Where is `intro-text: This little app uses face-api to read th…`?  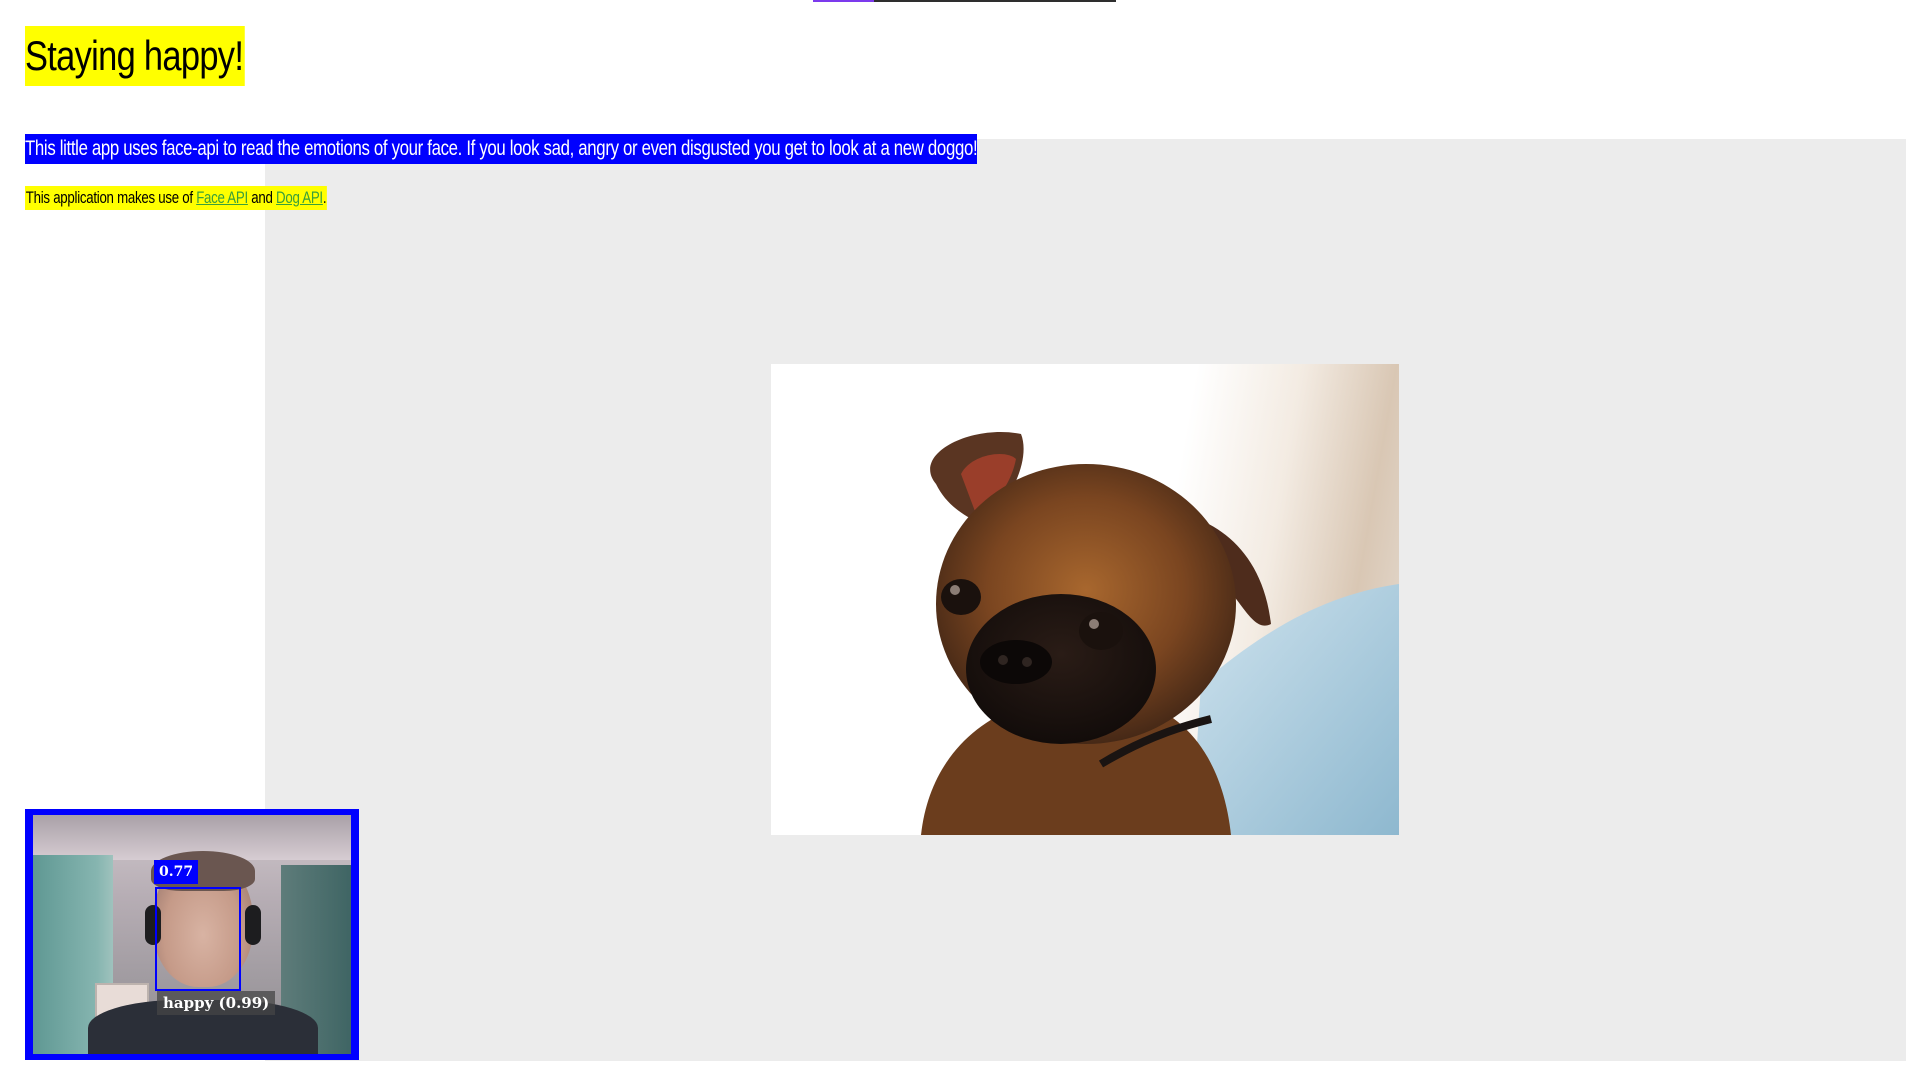 intro-text: This little app uses face-api to read th… is located at coordinates (501, 149).